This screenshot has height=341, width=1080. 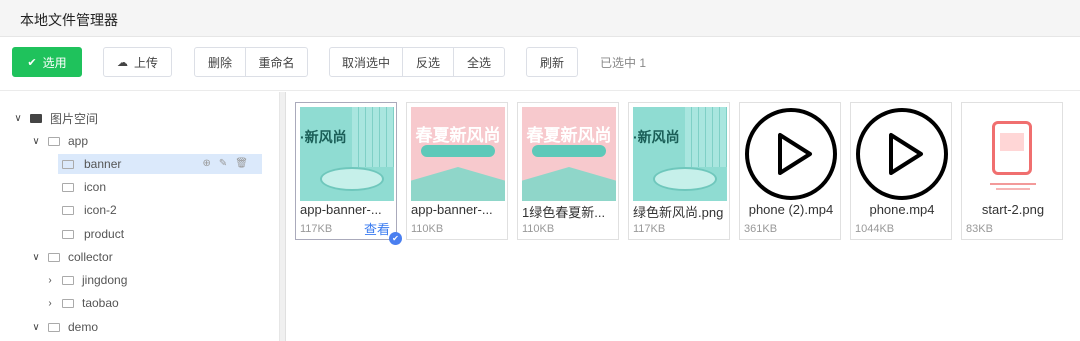 I want to click on selection-status: 已选中 1, so click(x=623, y=63).